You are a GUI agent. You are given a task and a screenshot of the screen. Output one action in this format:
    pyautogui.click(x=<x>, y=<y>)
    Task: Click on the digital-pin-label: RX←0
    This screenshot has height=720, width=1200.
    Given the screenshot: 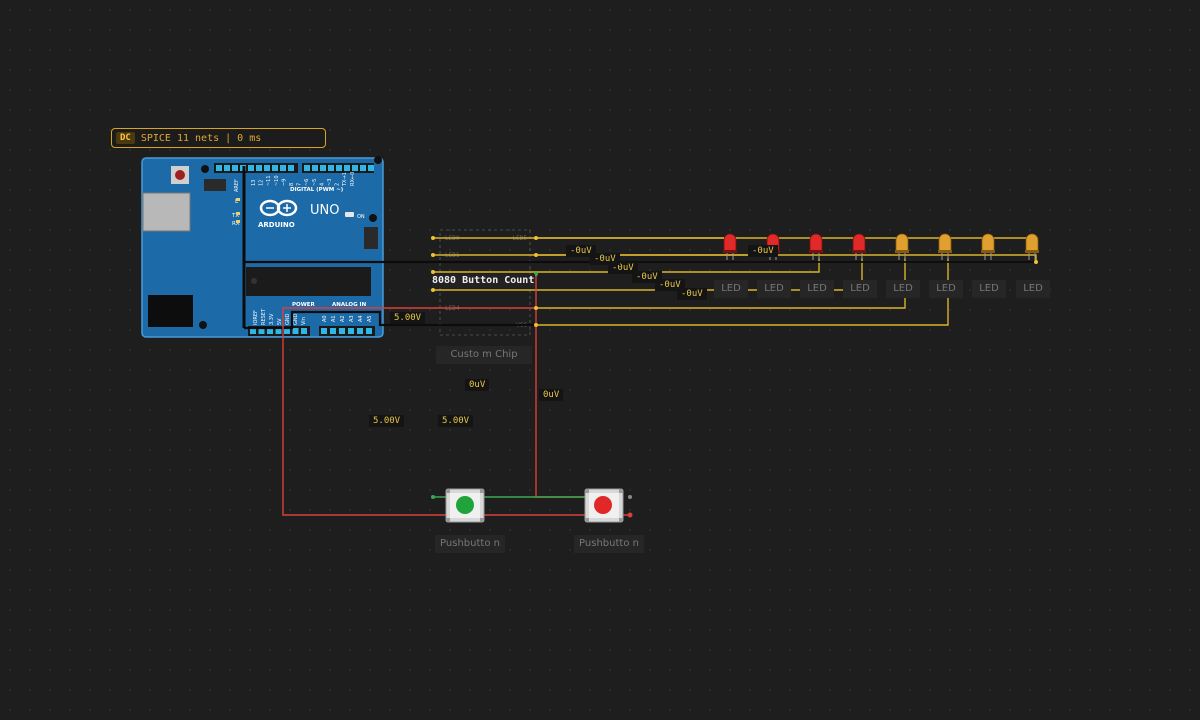 What is the action you would take?
    pyautogui.click(x=353, y=179)
    